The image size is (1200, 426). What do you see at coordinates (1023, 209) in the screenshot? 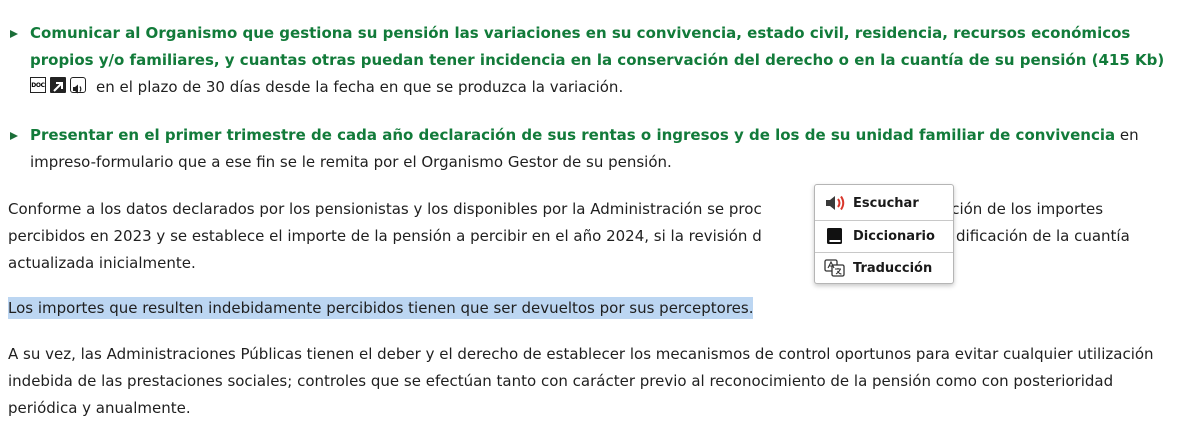
I see `paragraph-text: ación de los importes` at bounding box center [1023, 209].